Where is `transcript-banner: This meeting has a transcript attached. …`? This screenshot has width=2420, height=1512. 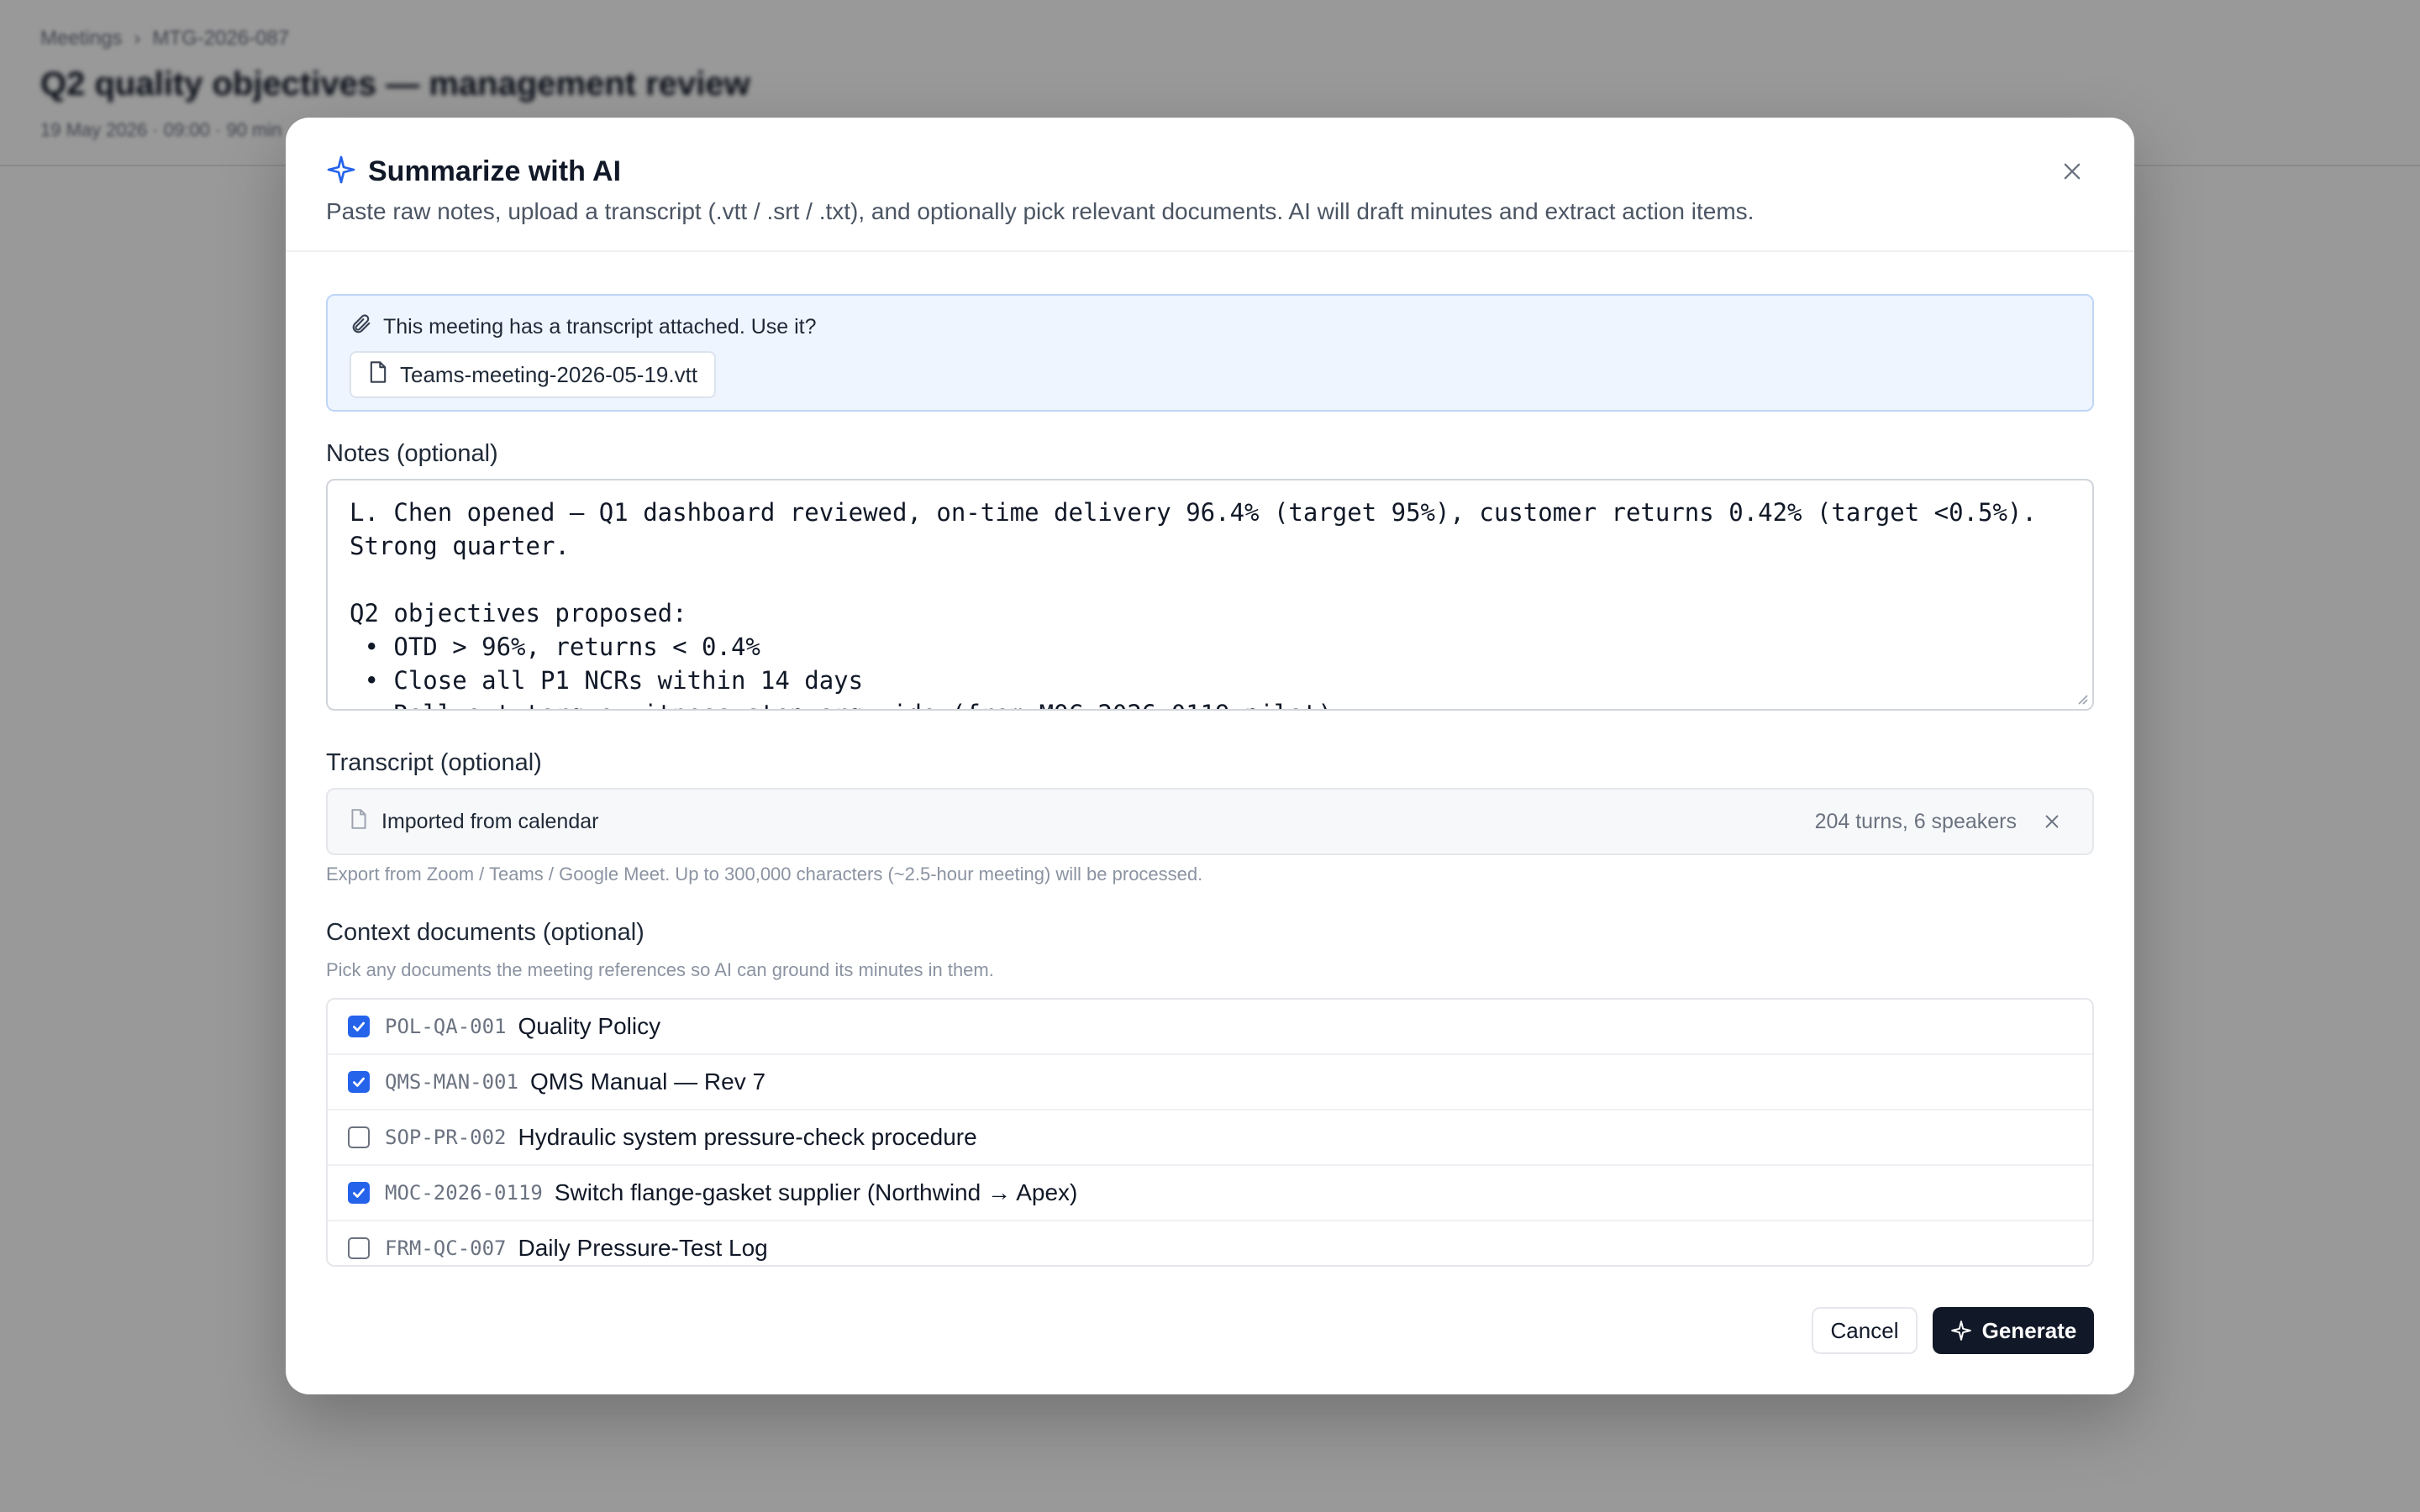 transcript-banner: This meeting has a transcript attached. … is located at coordinates (1210, 353).